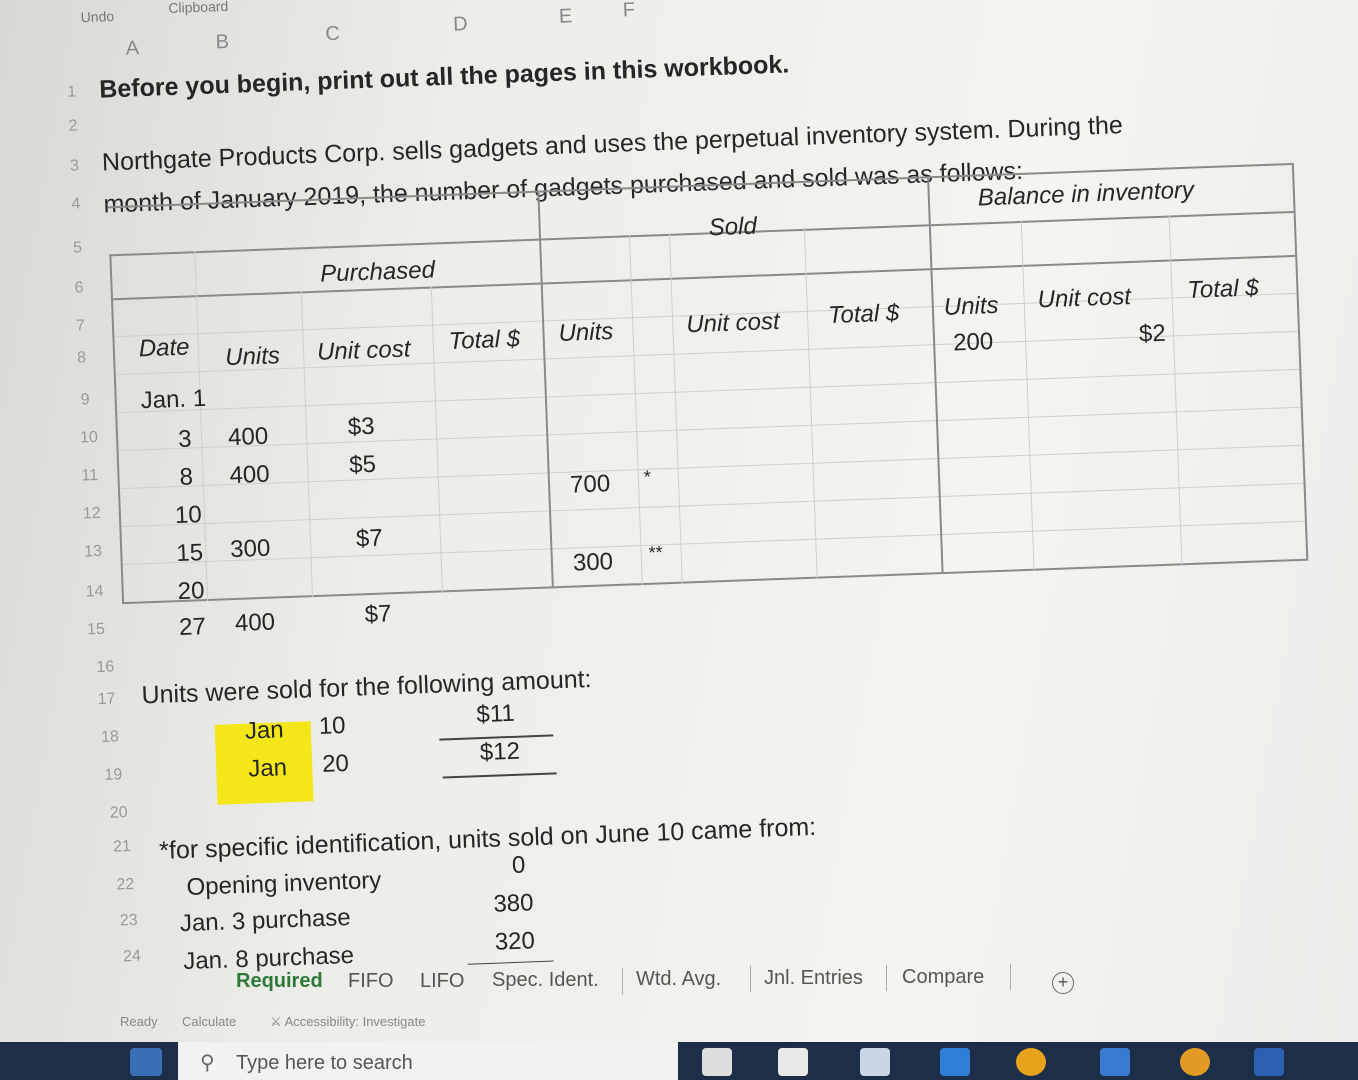 The height and width of the screenshot is (1080, 1358). What do you see at coordinates (94, 592) in the screenshot?
I see `row-number: 14` at bounding box center [94, 592].